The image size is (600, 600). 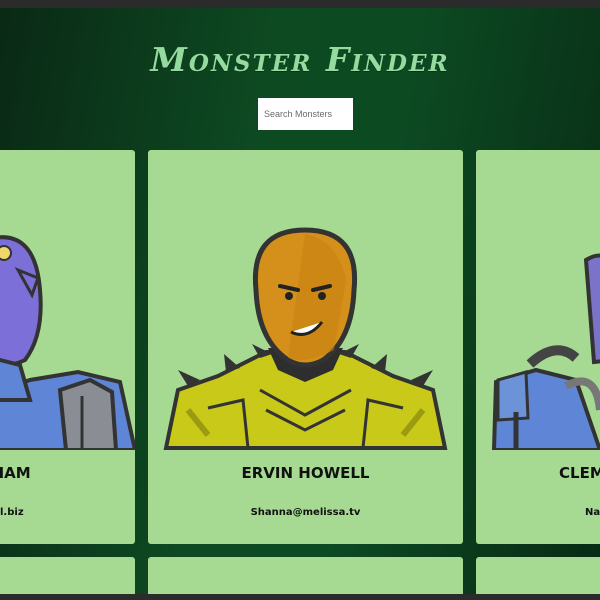 I want to click on page-title: Monster Finder, so click(x=300, y=59).